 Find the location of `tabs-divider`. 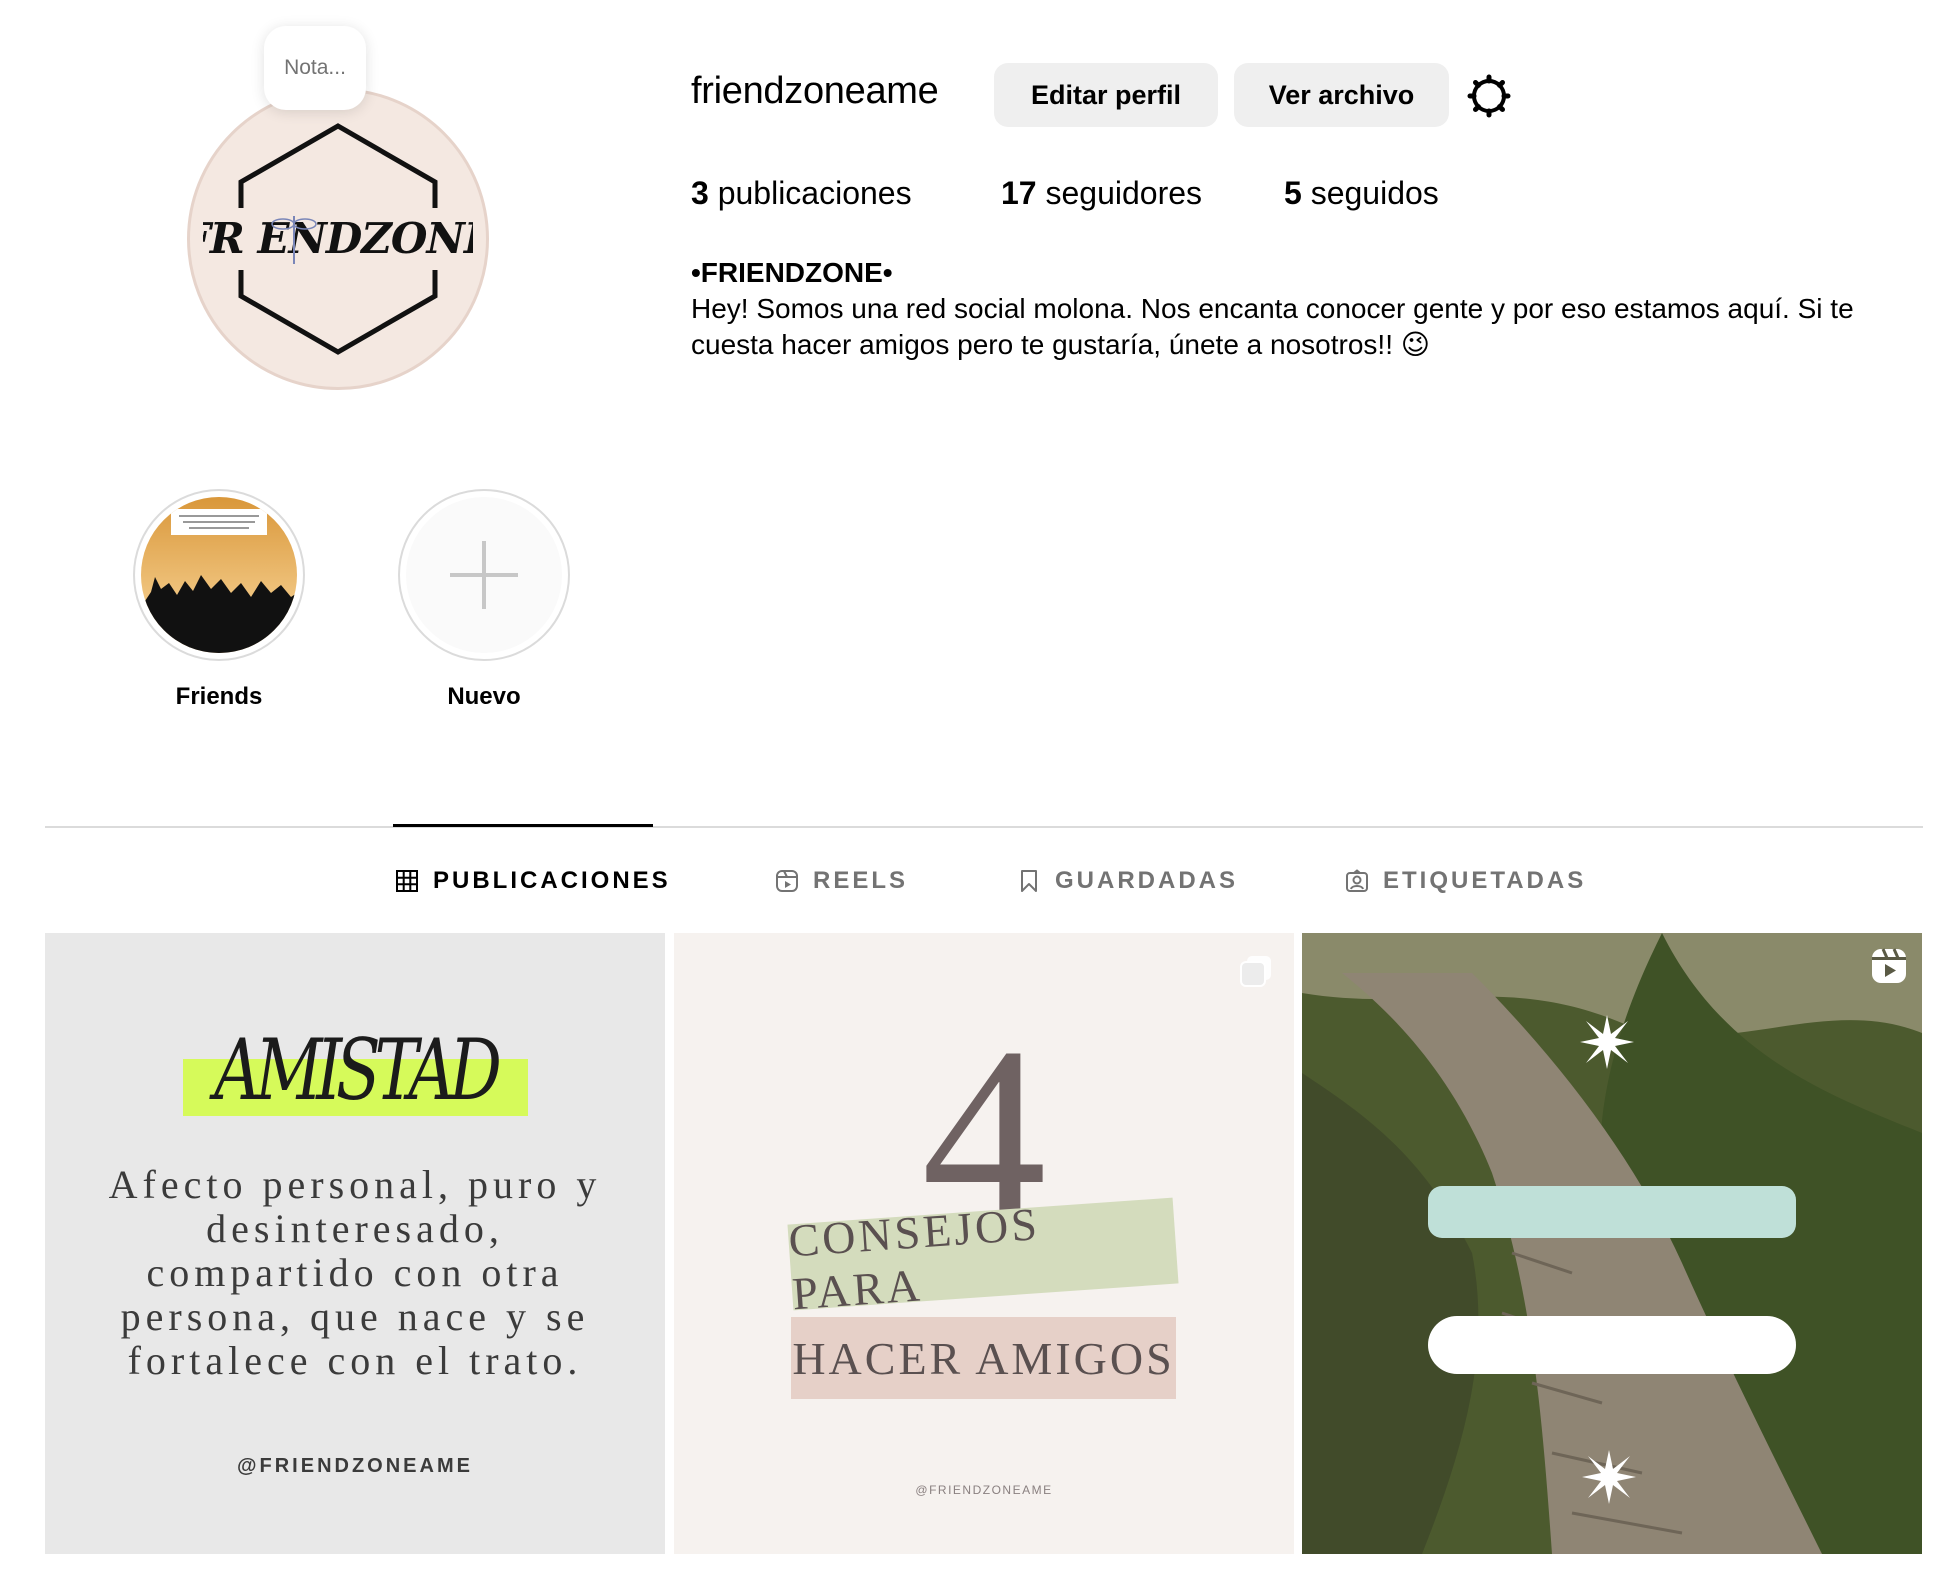

tabs-divider is located at coordinates (984, 827).